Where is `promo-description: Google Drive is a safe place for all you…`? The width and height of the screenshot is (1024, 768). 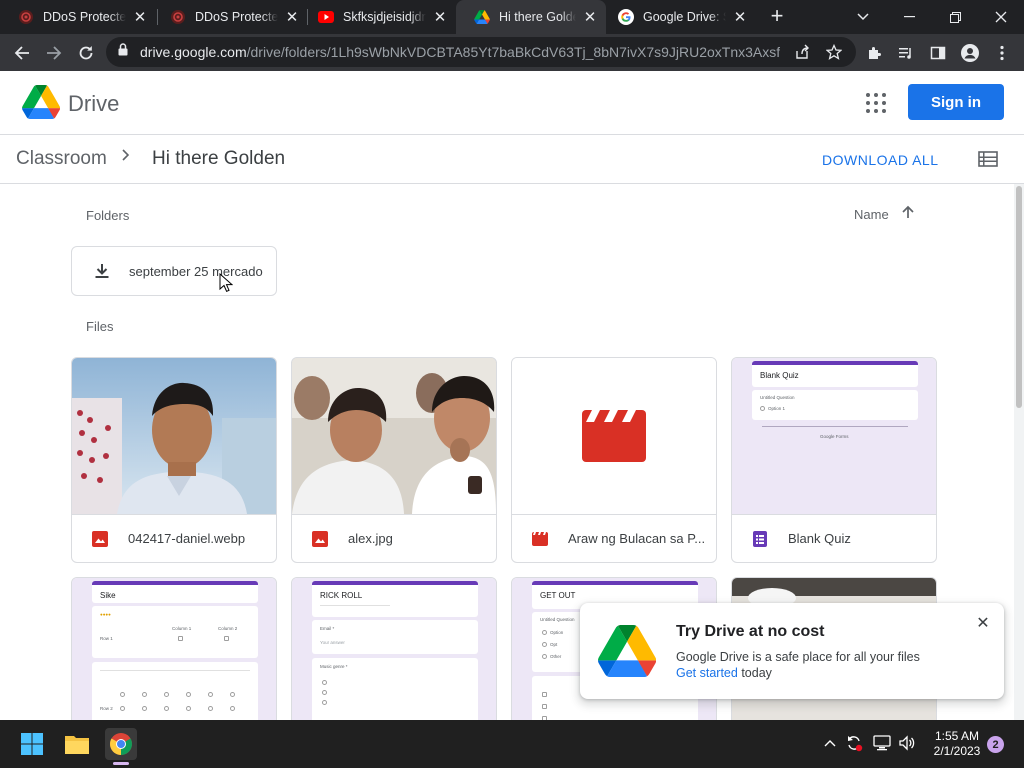
promo-description: Google Drive is a safe place for all you… is located at coordinates (798, 657).